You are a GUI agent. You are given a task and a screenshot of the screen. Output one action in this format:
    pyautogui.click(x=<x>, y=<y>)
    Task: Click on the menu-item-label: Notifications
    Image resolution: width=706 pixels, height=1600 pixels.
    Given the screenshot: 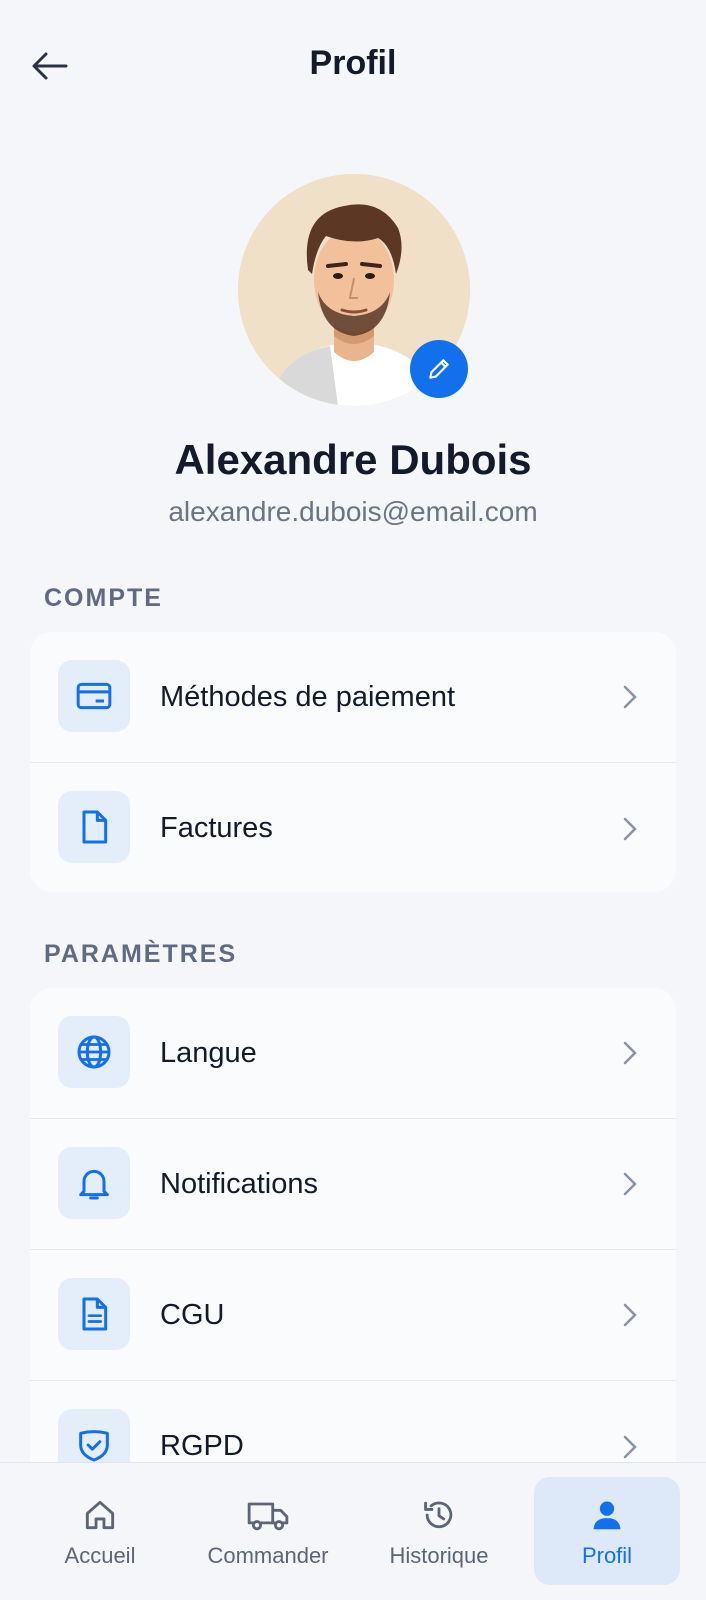 What is the action you would take?
    pyautogui.click(x=239, y=1183)
    